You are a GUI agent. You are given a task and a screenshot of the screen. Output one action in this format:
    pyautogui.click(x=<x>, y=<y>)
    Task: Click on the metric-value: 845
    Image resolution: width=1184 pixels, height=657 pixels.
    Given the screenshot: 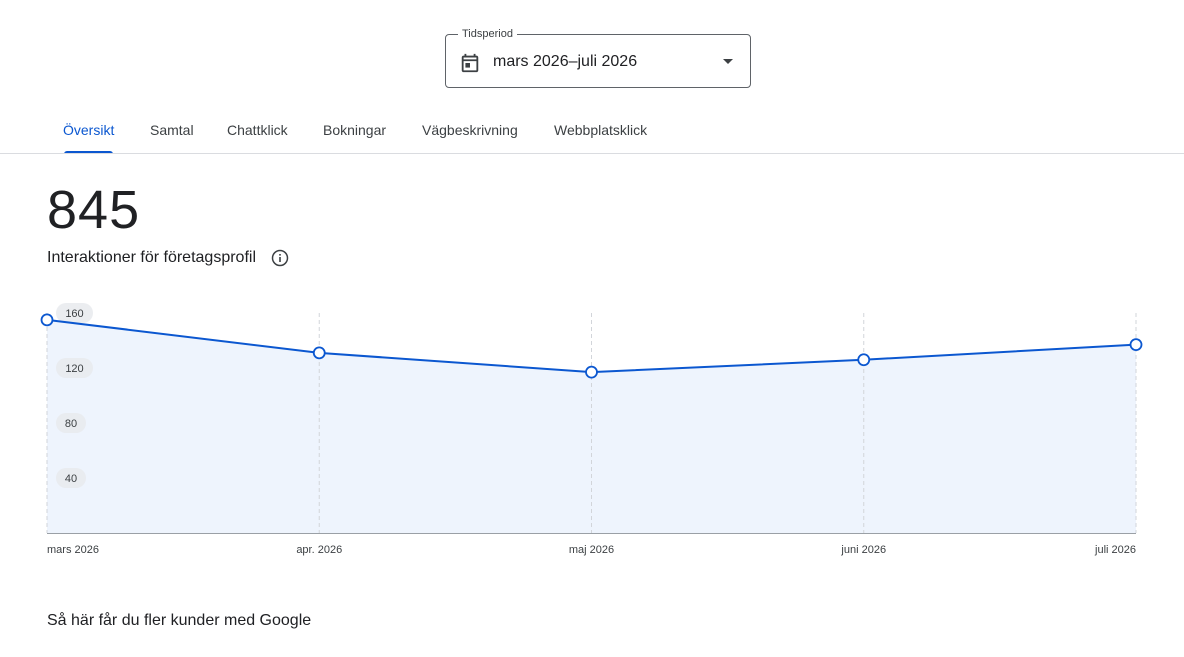 What is the action you would take?
    pyautogui.click(x=94, y=210)
    